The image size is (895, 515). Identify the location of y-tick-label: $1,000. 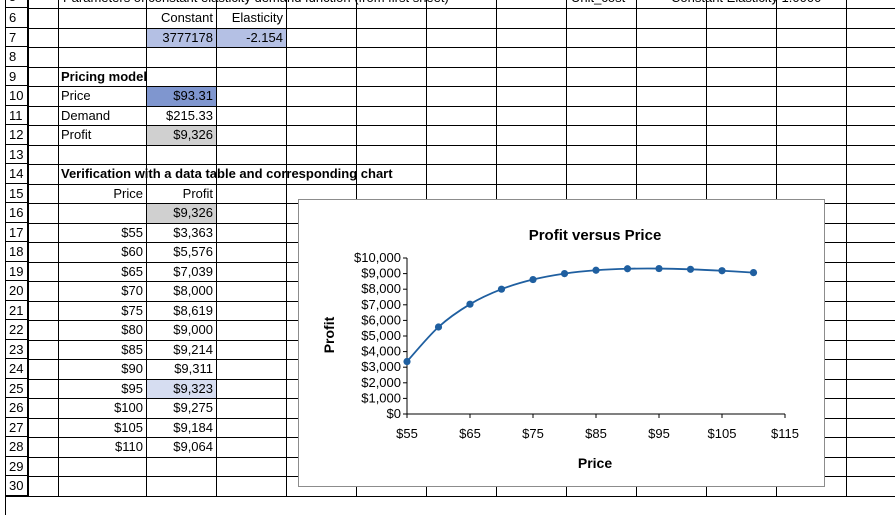
(381, 397).